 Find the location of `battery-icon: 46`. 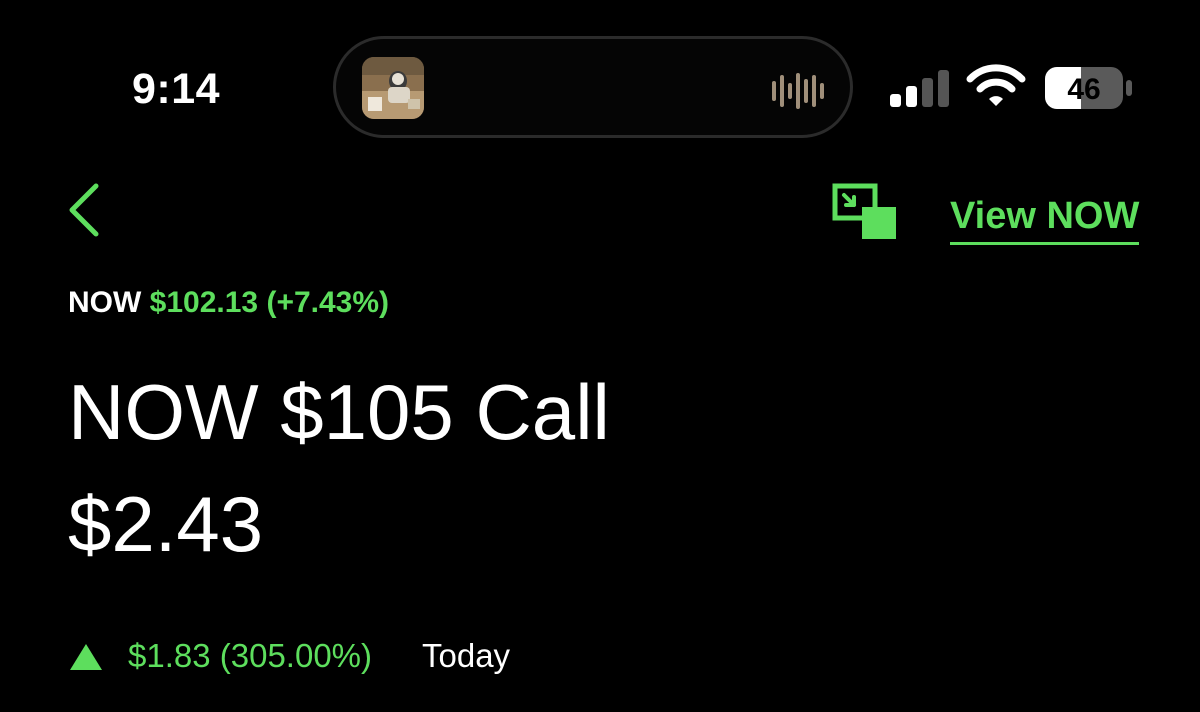

battery-icon: 46 is located at coordinates (1089, 90).